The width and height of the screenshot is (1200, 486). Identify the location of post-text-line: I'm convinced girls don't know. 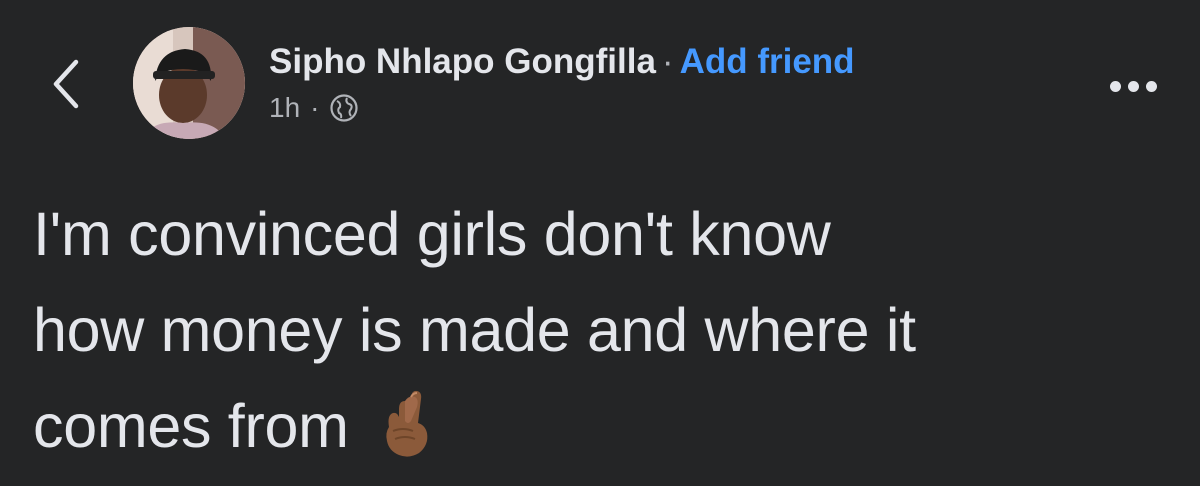
(432, 234).